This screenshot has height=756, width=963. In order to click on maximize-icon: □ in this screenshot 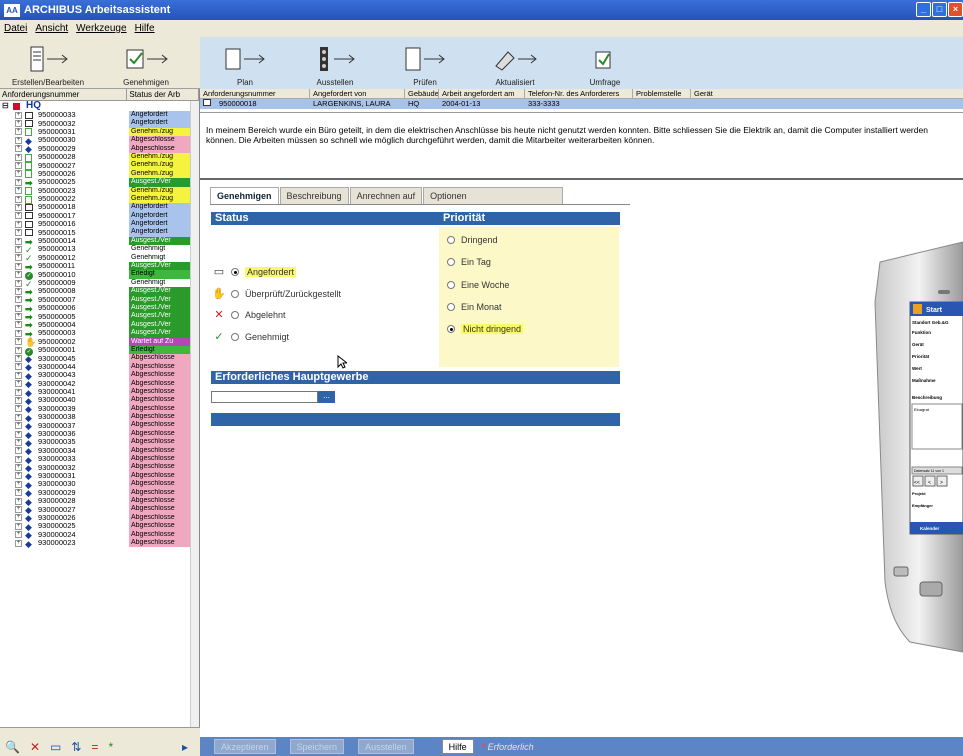, I will do `click(939, 9)`.